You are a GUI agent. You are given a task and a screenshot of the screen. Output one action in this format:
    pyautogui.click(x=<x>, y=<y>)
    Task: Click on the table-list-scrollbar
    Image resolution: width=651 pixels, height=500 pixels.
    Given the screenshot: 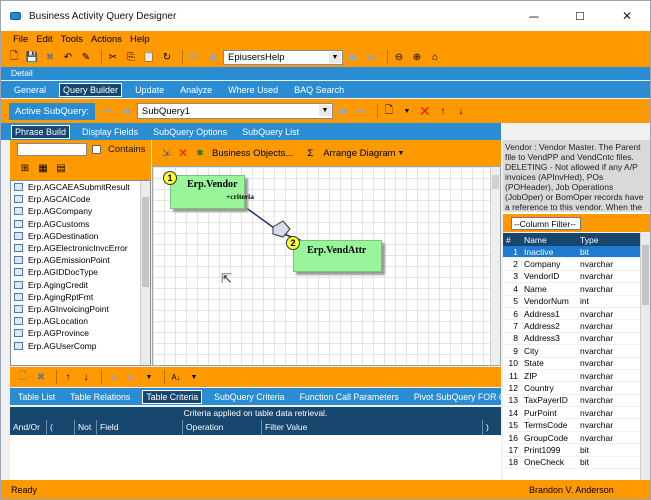 What is the action you would take?
    pyautogui.click(x=145, y=273)
    